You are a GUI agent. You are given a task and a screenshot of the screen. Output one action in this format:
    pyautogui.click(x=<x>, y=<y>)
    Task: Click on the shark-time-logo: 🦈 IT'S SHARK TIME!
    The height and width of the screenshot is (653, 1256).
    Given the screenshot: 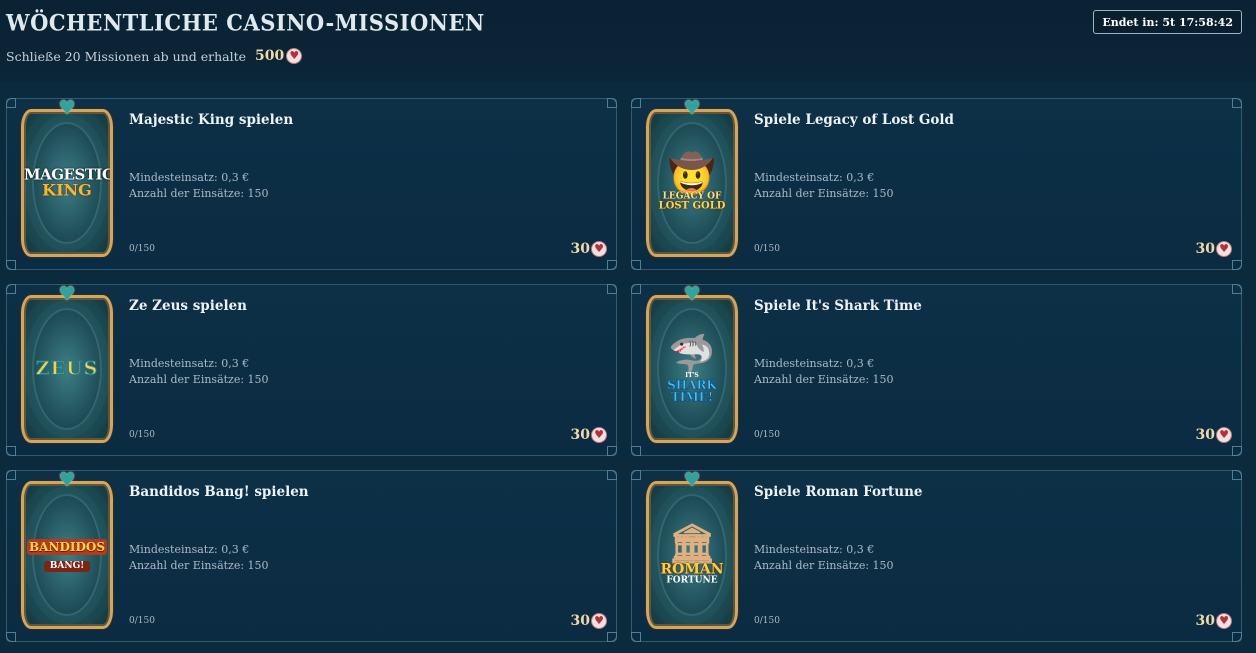 What is the action you would take?
    pyautogui.click(x=692, y=367)
    